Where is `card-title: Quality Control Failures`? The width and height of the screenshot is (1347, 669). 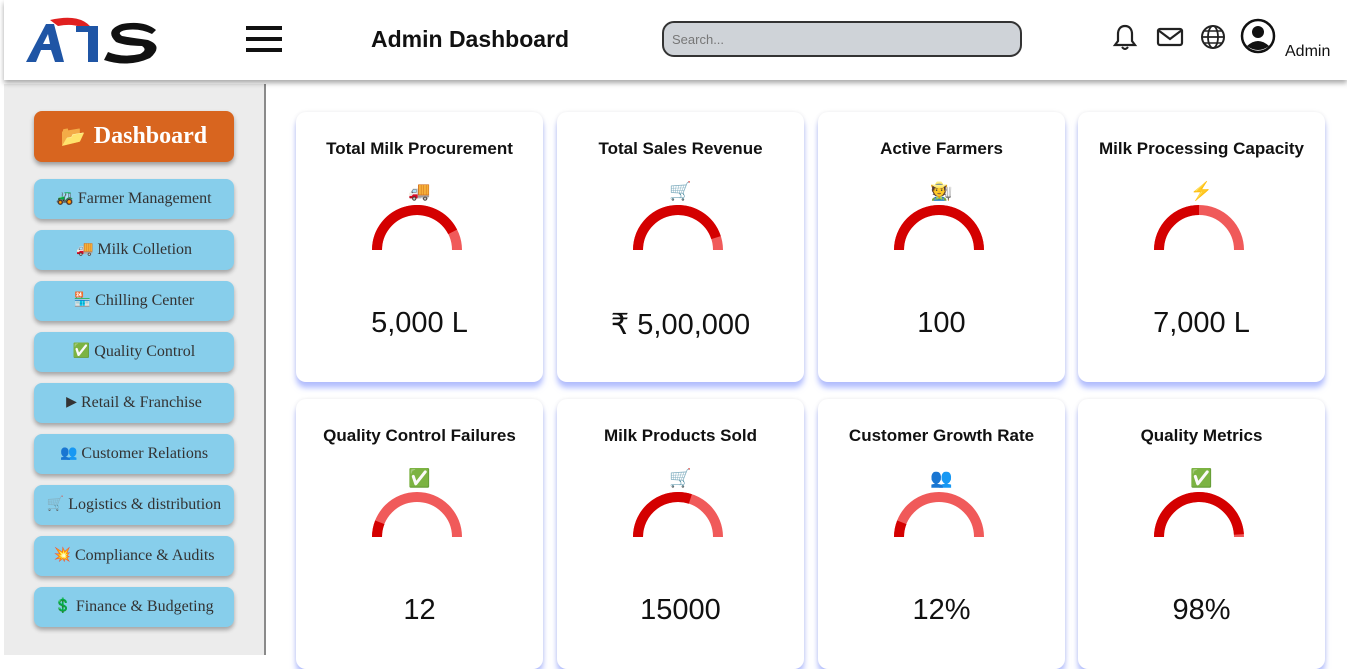 card-title: Quality Control Failures is located at coordinates (419, 435).